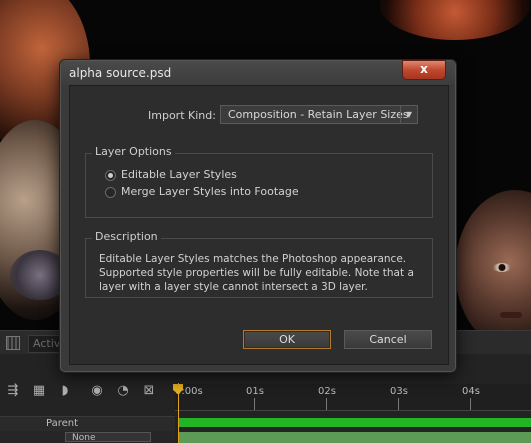 Image resolution: width=531 pixels, height=443 pixels. Describe the element at coordinates (388, 339) in the screenshot. I see `cancel-button: Cancel` at that location.